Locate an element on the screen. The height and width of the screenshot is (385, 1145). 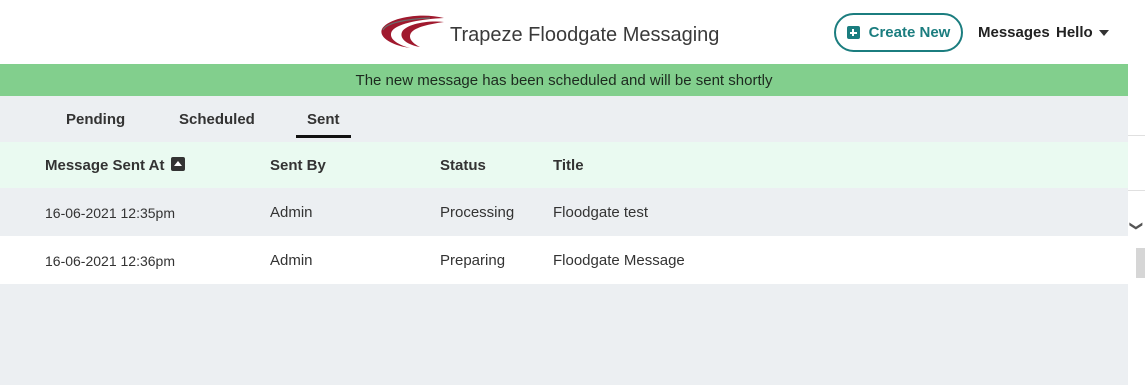
cell-status: Preparing is located at coordinates (473, 260).